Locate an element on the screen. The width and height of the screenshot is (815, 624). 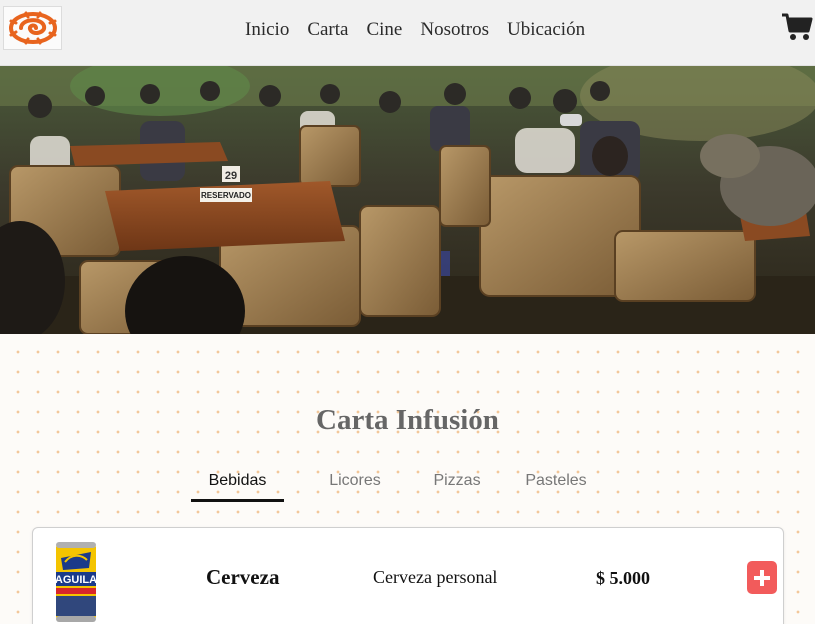
product-description: Cerveza personal is located at coordinates (435, 577).